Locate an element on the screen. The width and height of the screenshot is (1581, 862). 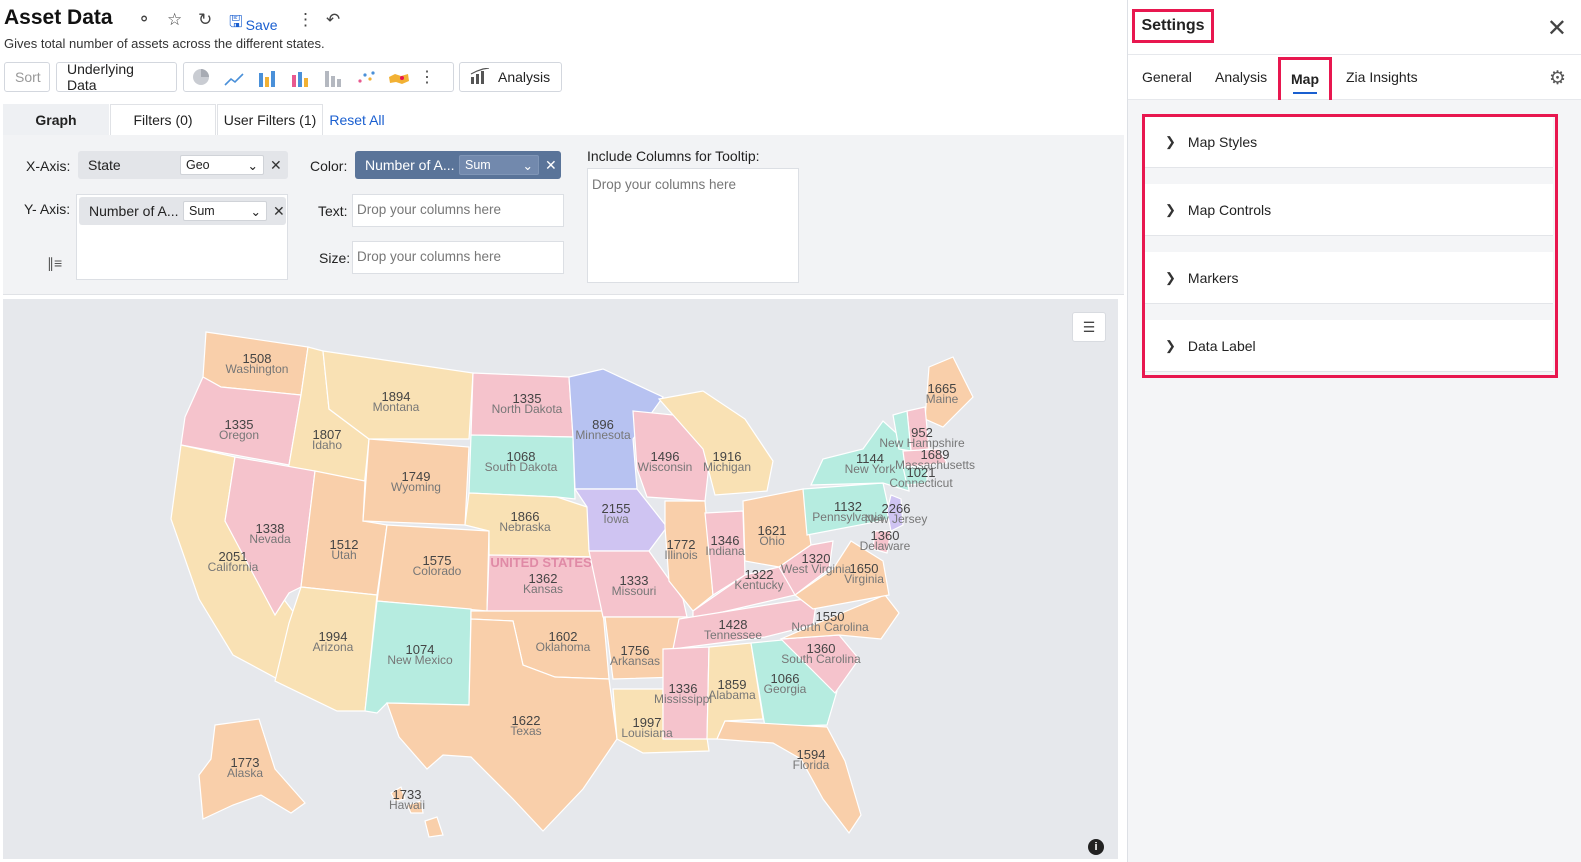
state-name-label: Kansas is located at coordinates (543, 589).